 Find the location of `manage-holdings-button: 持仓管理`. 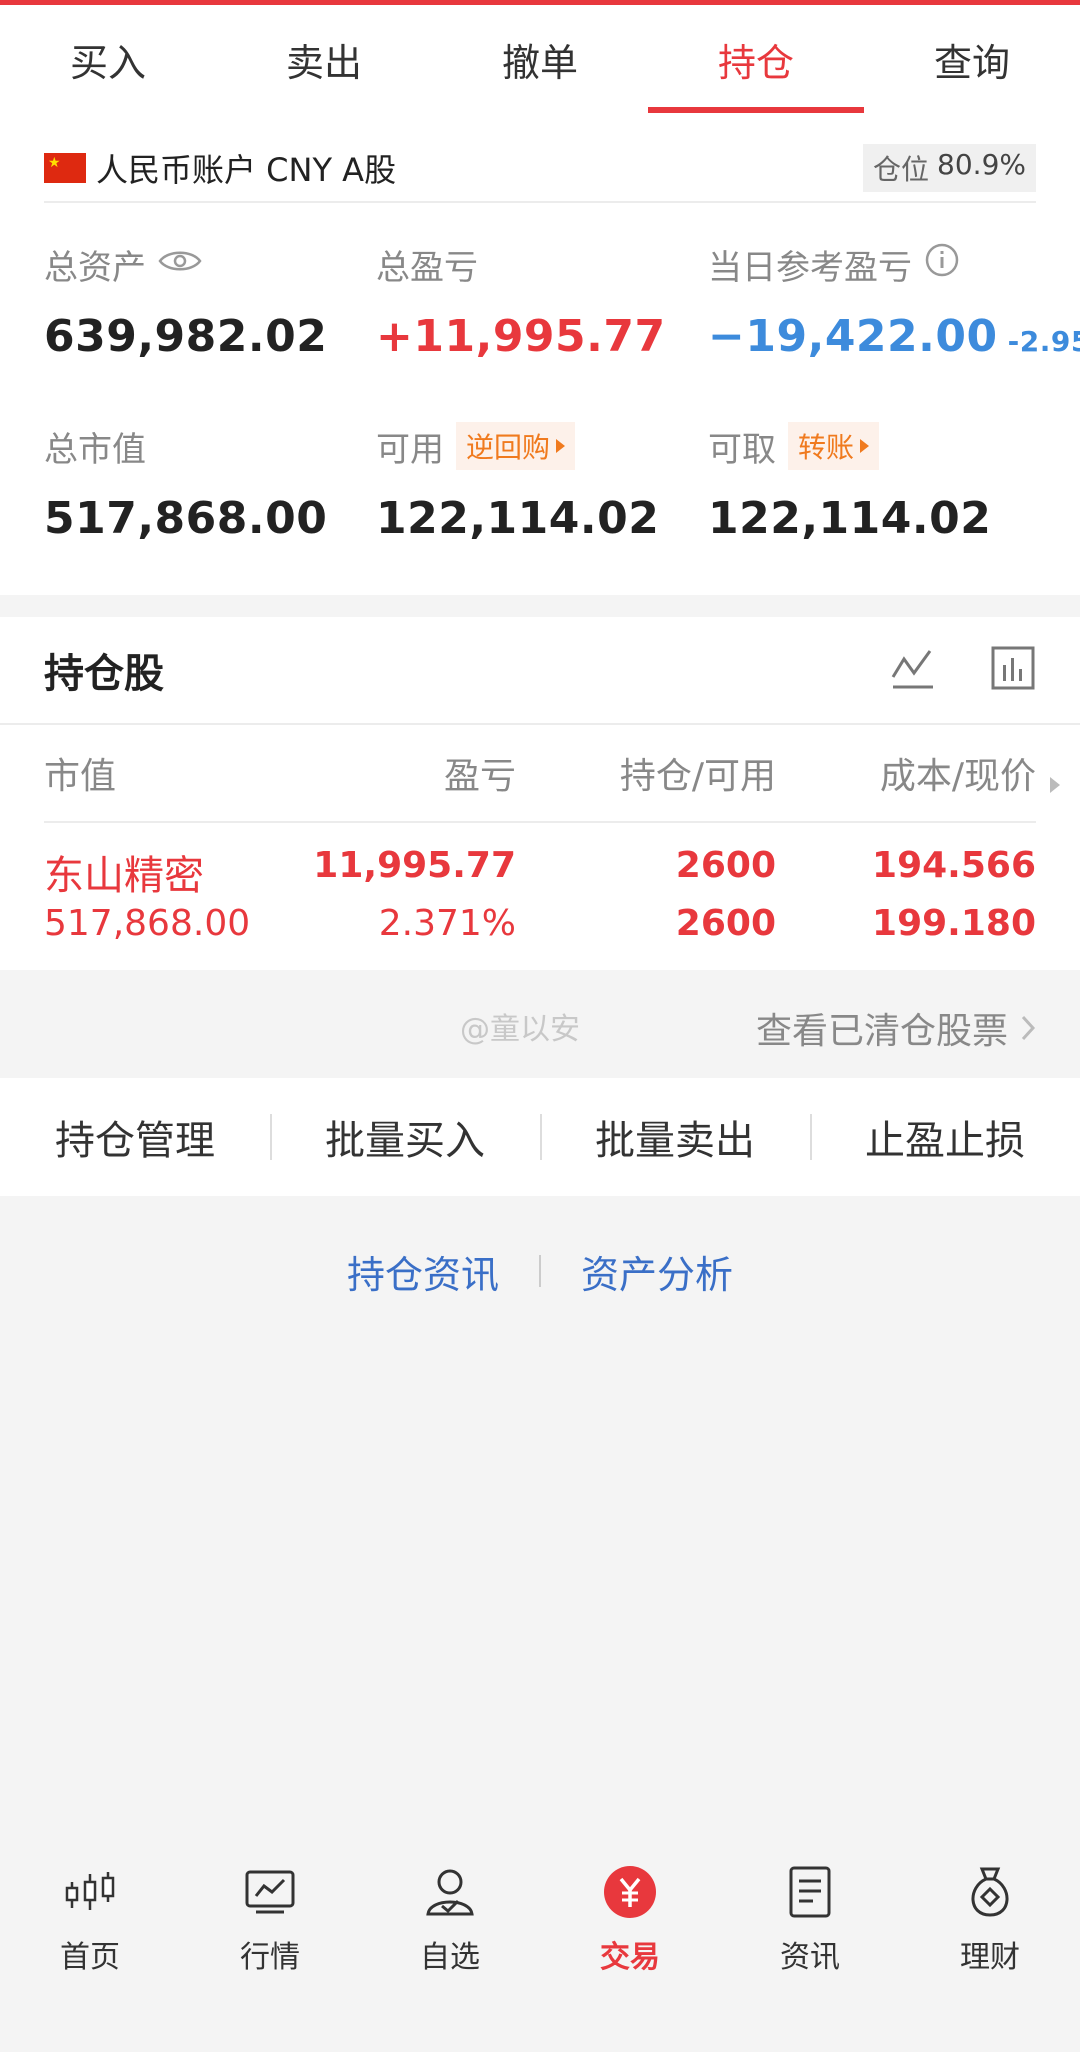

manage-holdings-button: 持仓管理 is located at coordinates (135, 1137).